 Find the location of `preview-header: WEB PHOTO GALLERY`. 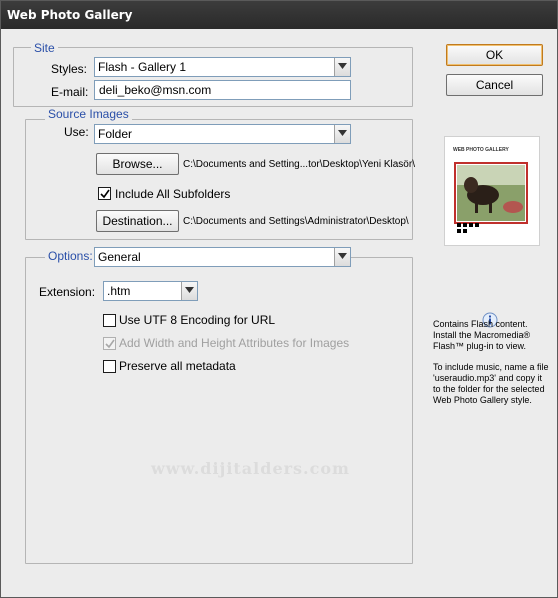

preview-header: WEB PHOTO GALLERY is located at coordinates (481, 150).